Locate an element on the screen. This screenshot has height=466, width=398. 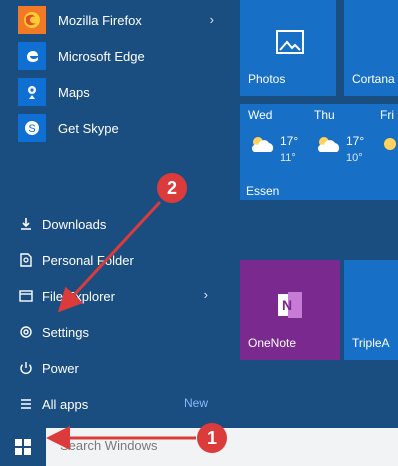
annotation-number: 2 is located at coordinates (171, 187).